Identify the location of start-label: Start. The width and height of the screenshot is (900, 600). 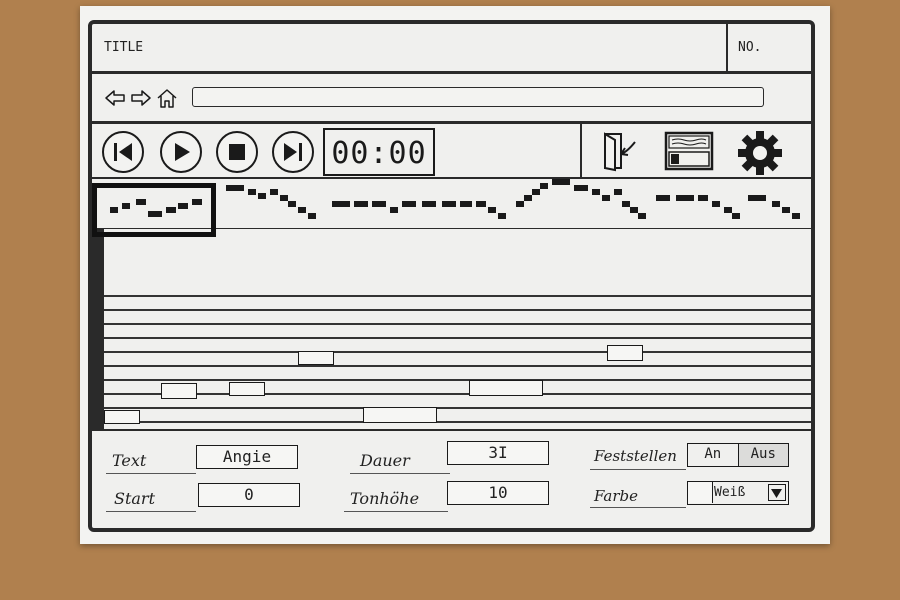
(135, 498).